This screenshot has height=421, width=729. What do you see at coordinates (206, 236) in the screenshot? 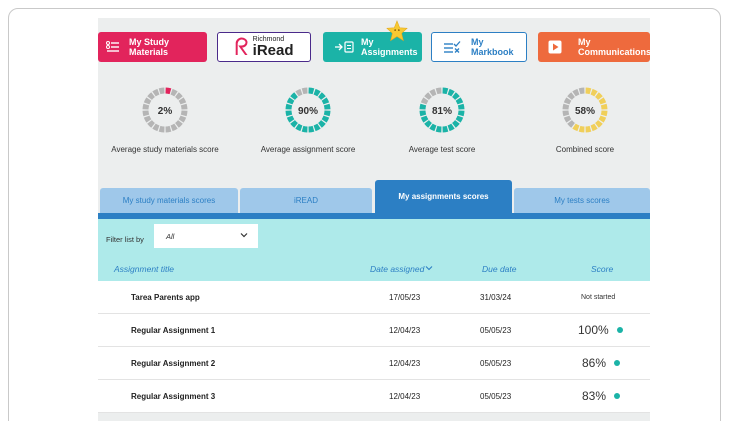
I see `filter-select: All` at bounding box center [206, 236].